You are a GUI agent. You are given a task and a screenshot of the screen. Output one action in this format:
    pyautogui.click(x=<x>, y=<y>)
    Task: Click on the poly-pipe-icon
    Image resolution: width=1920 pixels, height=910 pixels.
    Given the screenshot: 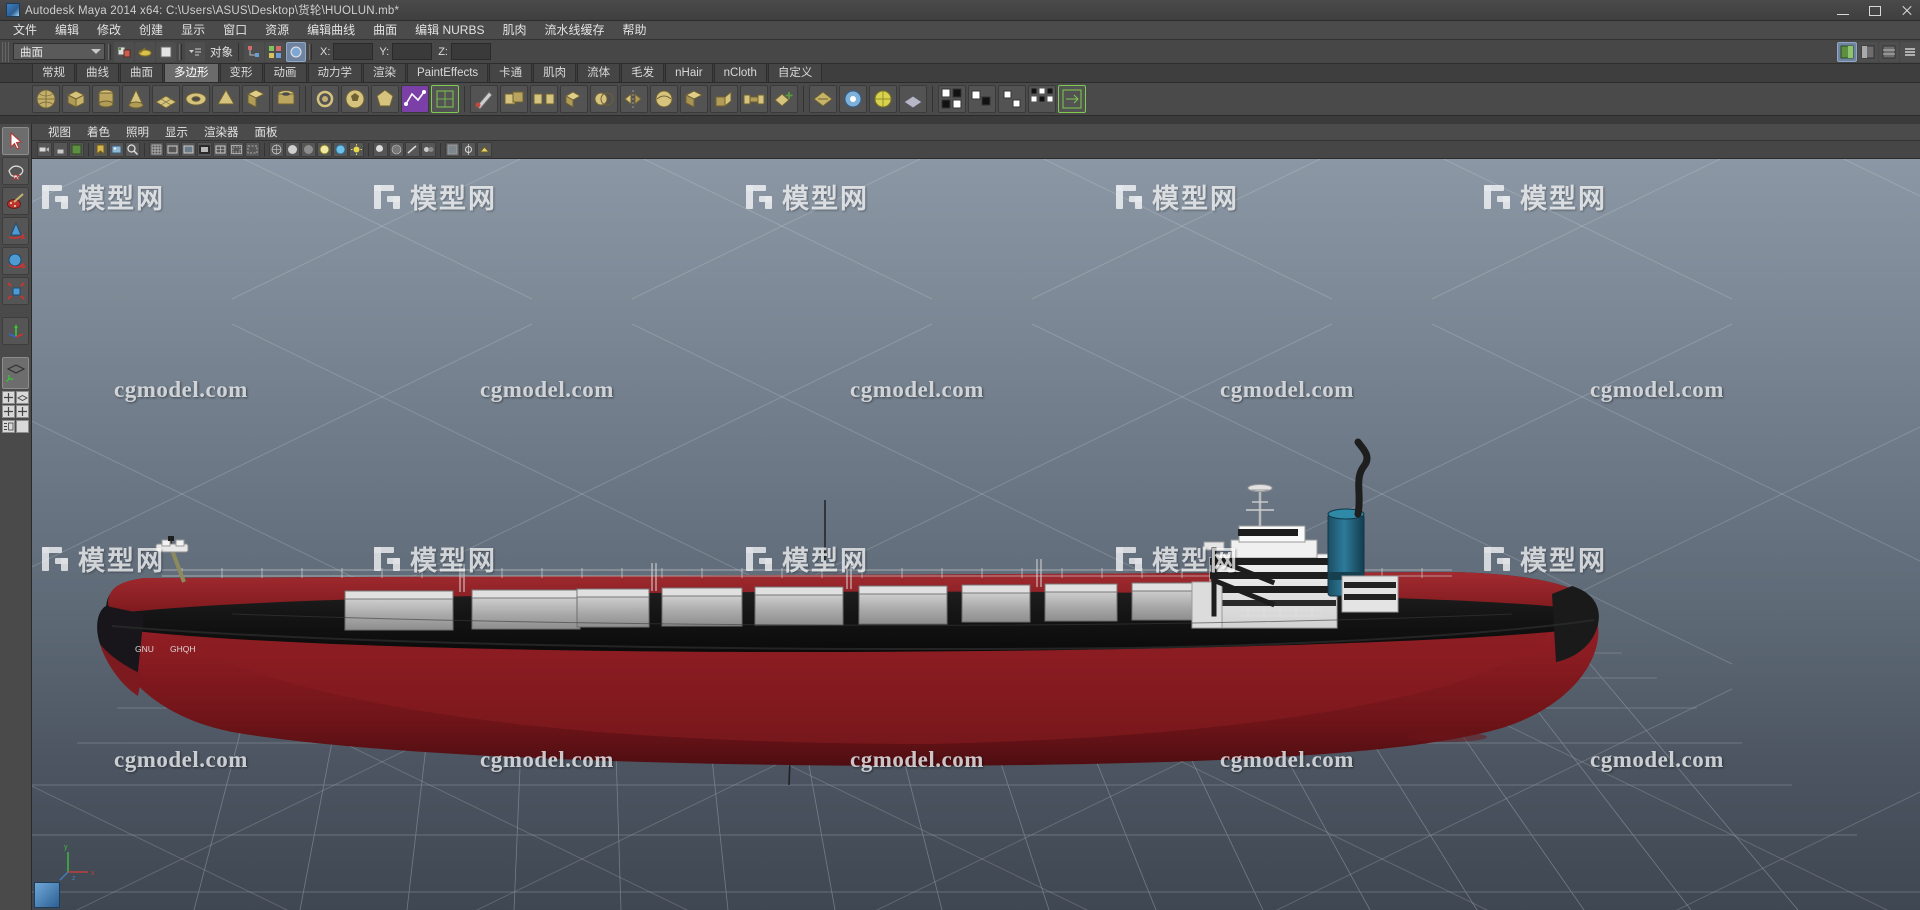 What is the action you would take?
    pyautogui.click(x=286, y=99)
    